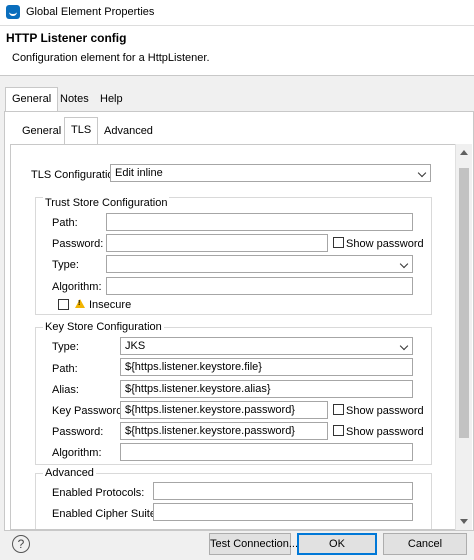 Image resolution: width=474 pixels, height=560 pixels. What do you see at coordinates (237, 13) in the screenshot?
I see `window-titlebar: Global Element Properties` at bounding box center [237, 13].